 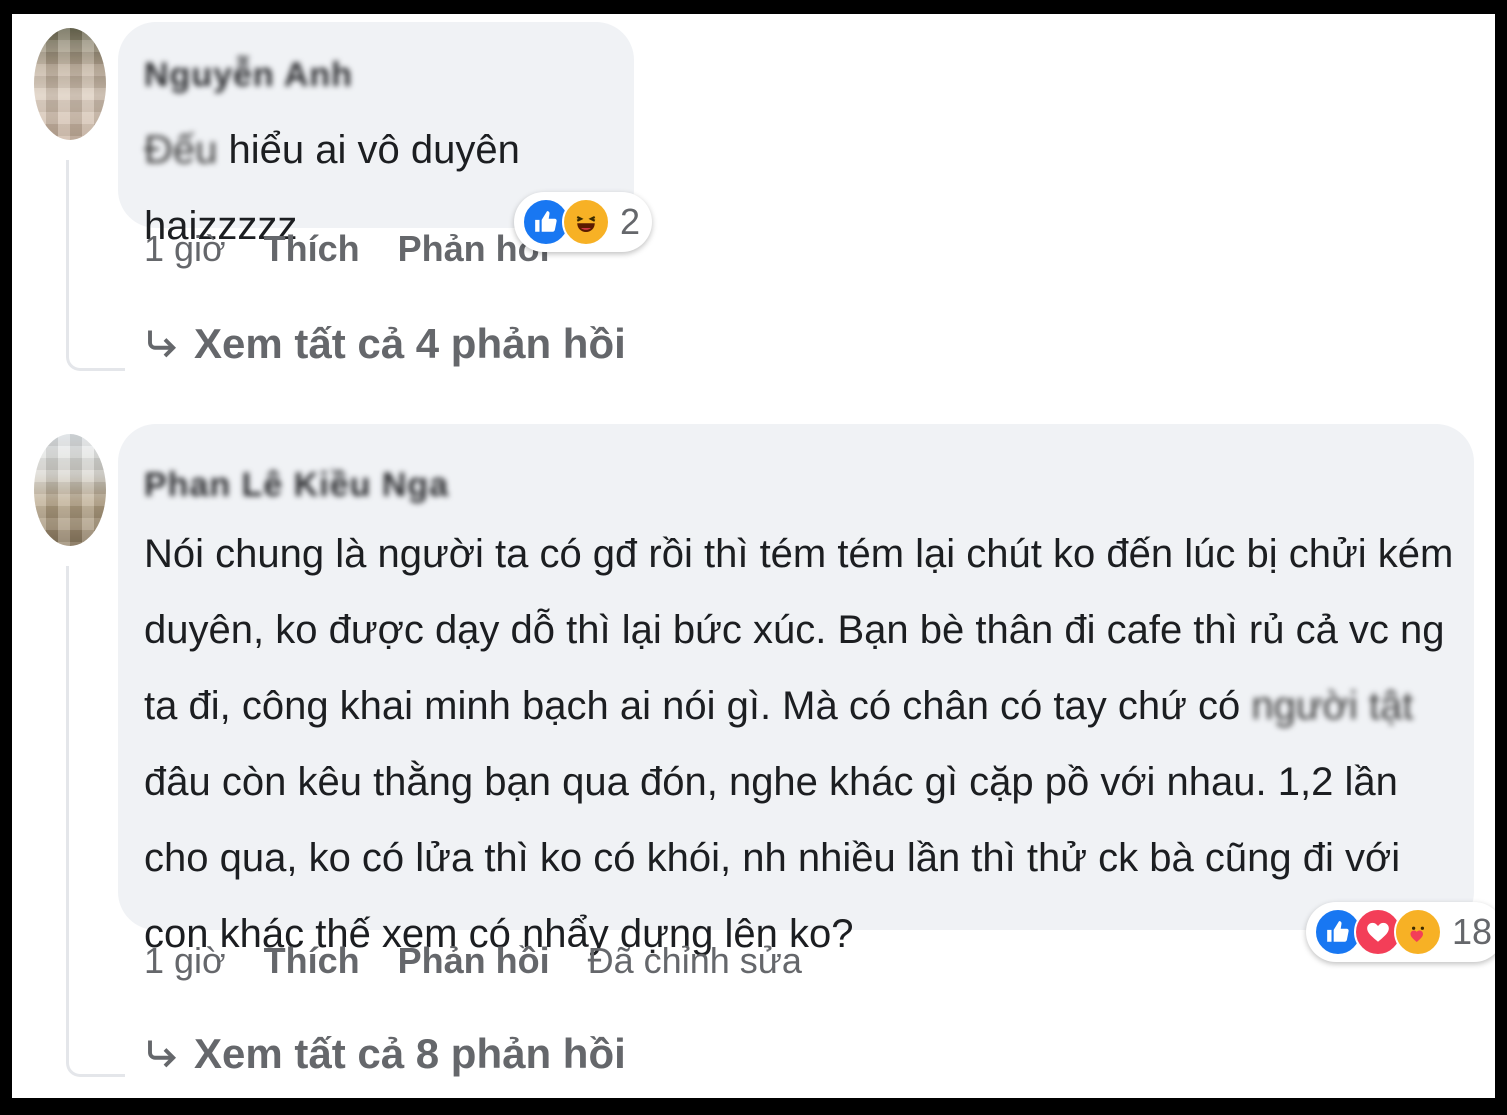 I want to click on view-replies-label: Xem tất cả 4 phản hồi, so click(x=410, y=343).